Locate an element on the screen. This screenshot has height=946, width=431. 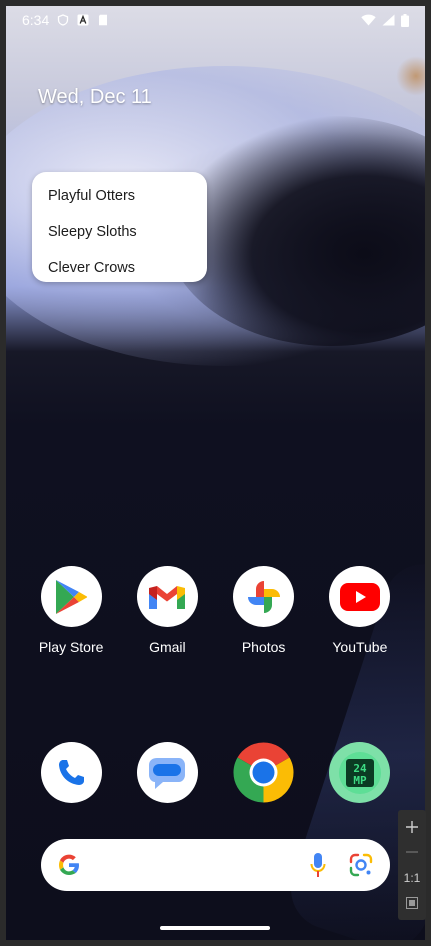
app-gmail: Gmail is located at coordinates (167, 610).